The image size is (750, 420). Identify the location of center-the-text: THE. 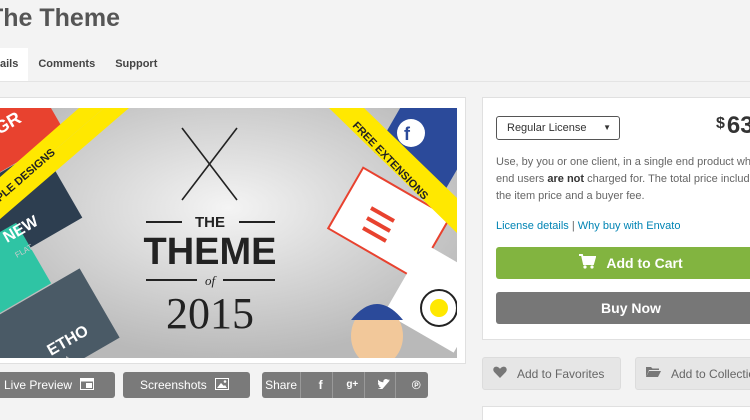
(210, 222).